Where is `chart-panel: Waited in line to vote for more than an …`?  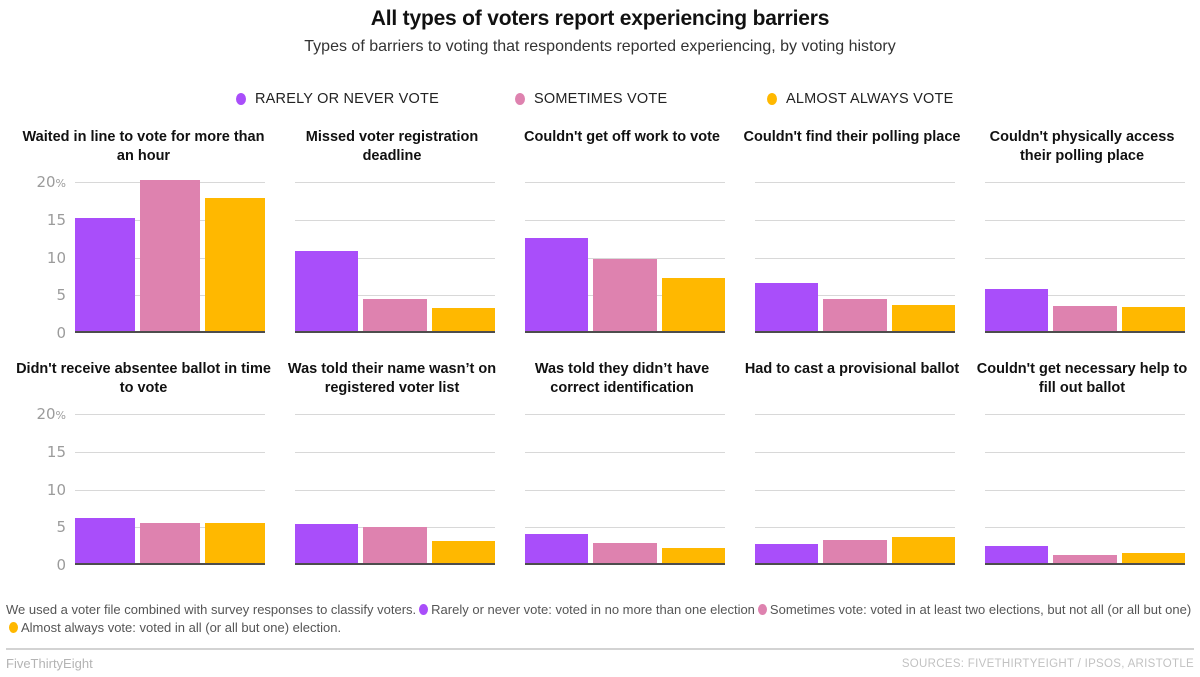 chart-panel: Waited in line to vote for more than an … is located at coordinates (143, 235).